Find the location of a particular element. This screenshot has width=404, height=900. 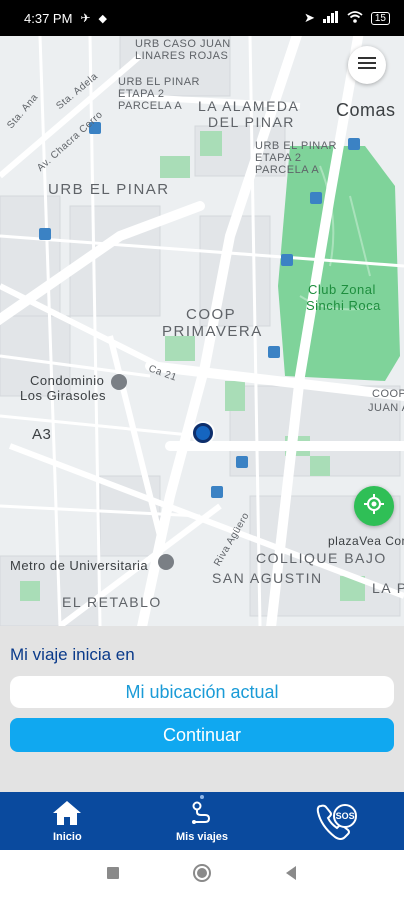

recents-icon is located at coordinates (113, 875).